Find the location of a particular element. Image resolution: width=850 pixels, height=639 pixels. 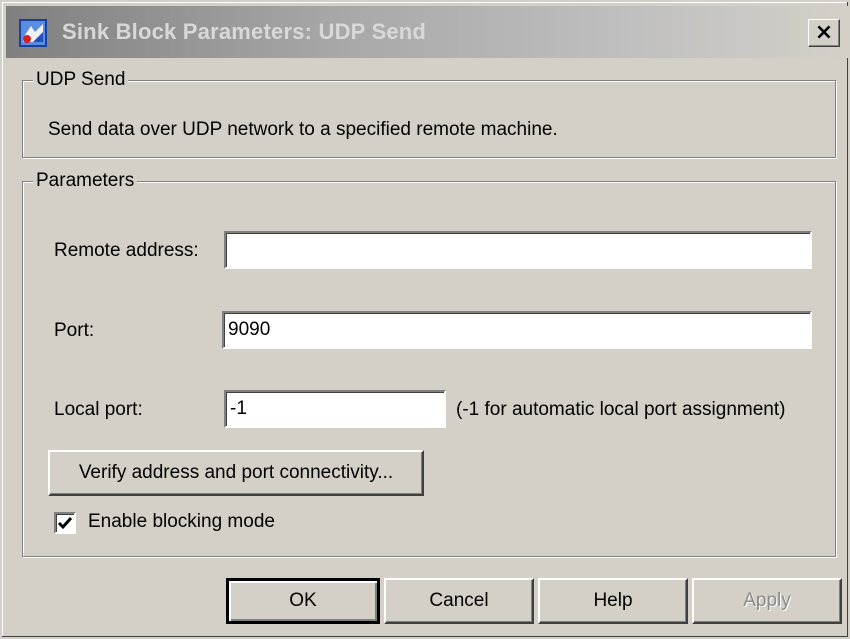

blocking-mode-checkbox is located at coordinates (65, 523).